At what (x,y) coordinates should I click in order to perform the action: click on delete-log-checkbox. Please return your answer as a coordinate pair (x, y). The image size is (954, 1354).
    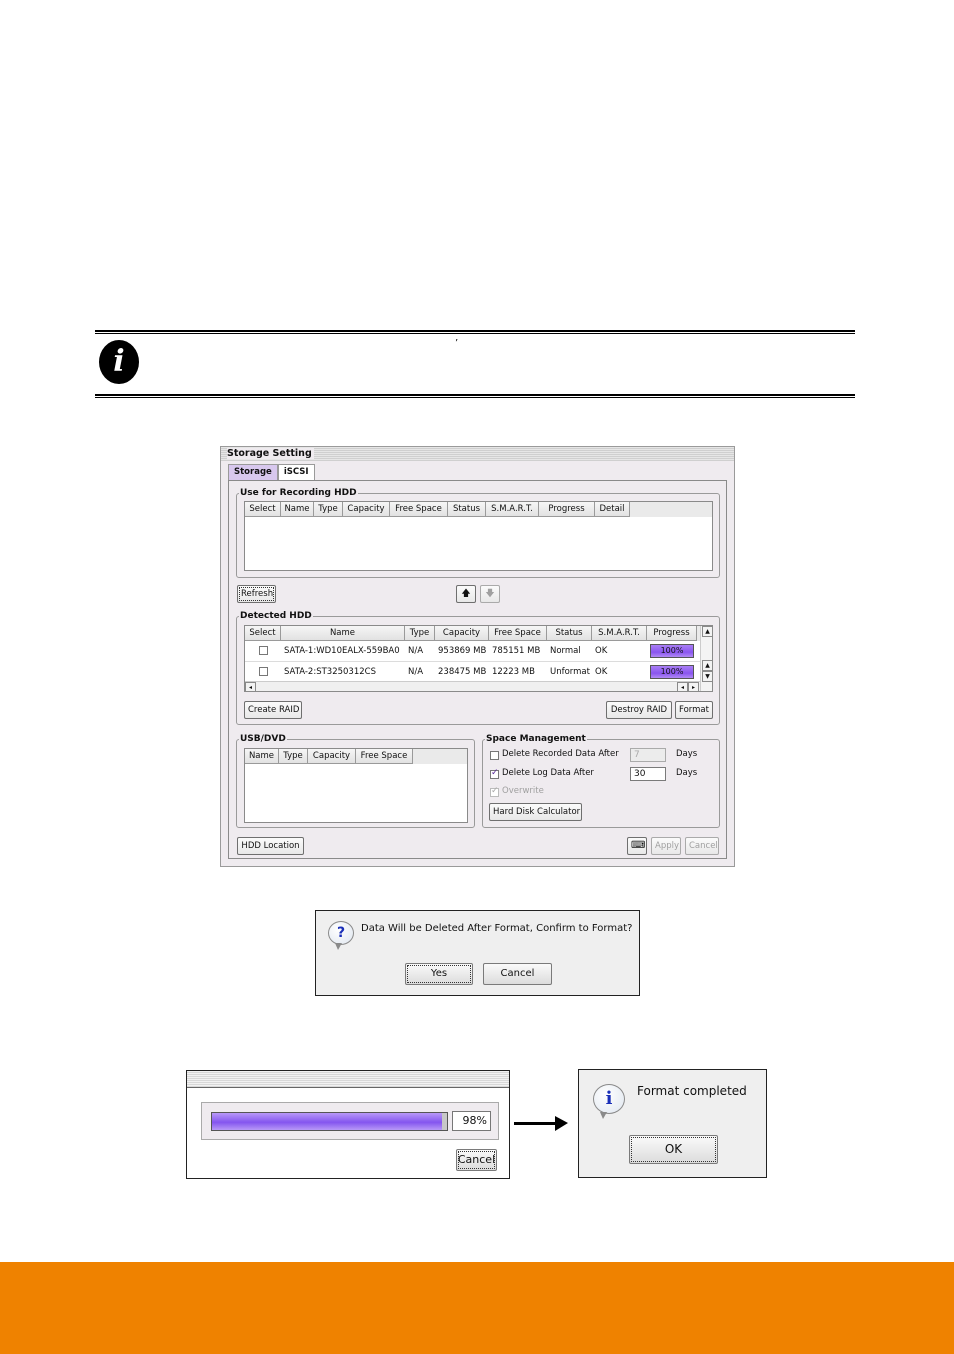
    Looking at the image, I should click on (494, 773).